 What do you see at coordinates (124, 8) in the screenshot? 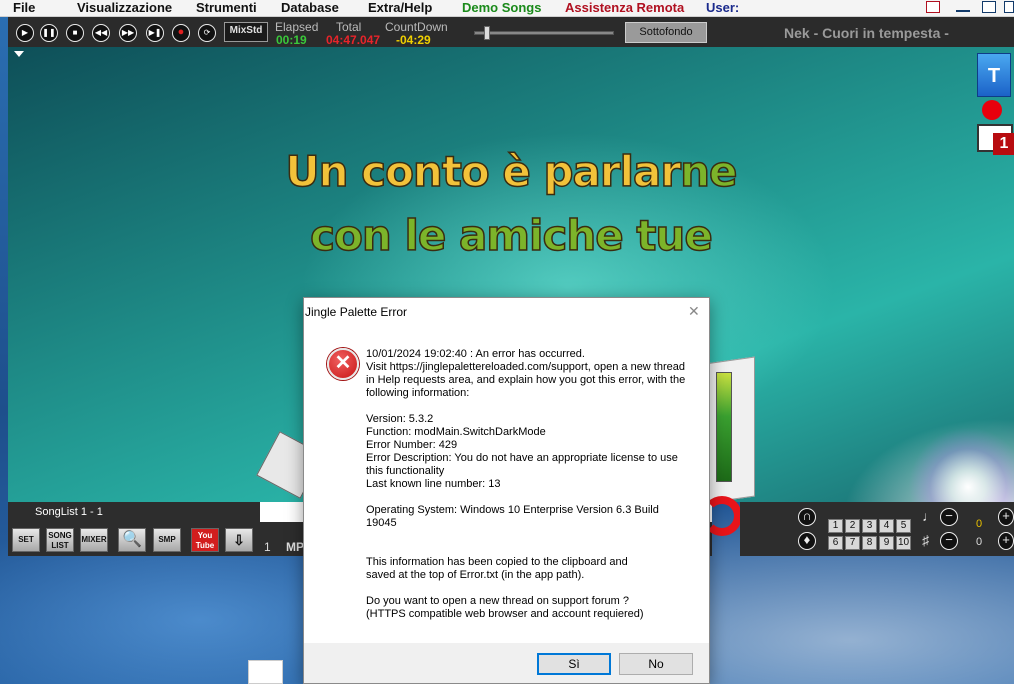
I see `menu-visualizzazione: Visualizzazione` at bounding box center [124, 8].